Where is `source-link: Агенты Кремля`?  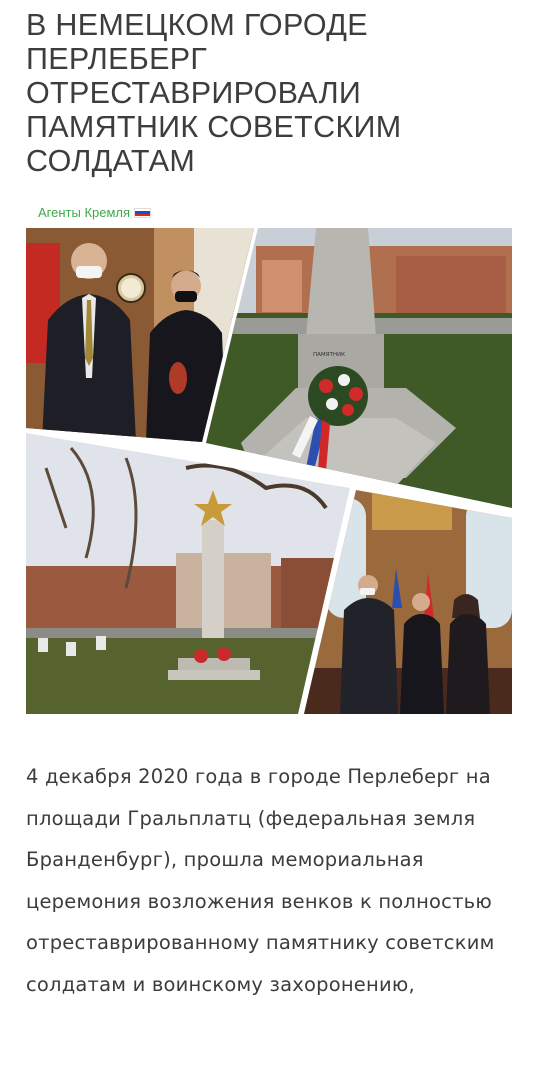 source-link: Агенты Кремля is located at coordinates (95, 212).